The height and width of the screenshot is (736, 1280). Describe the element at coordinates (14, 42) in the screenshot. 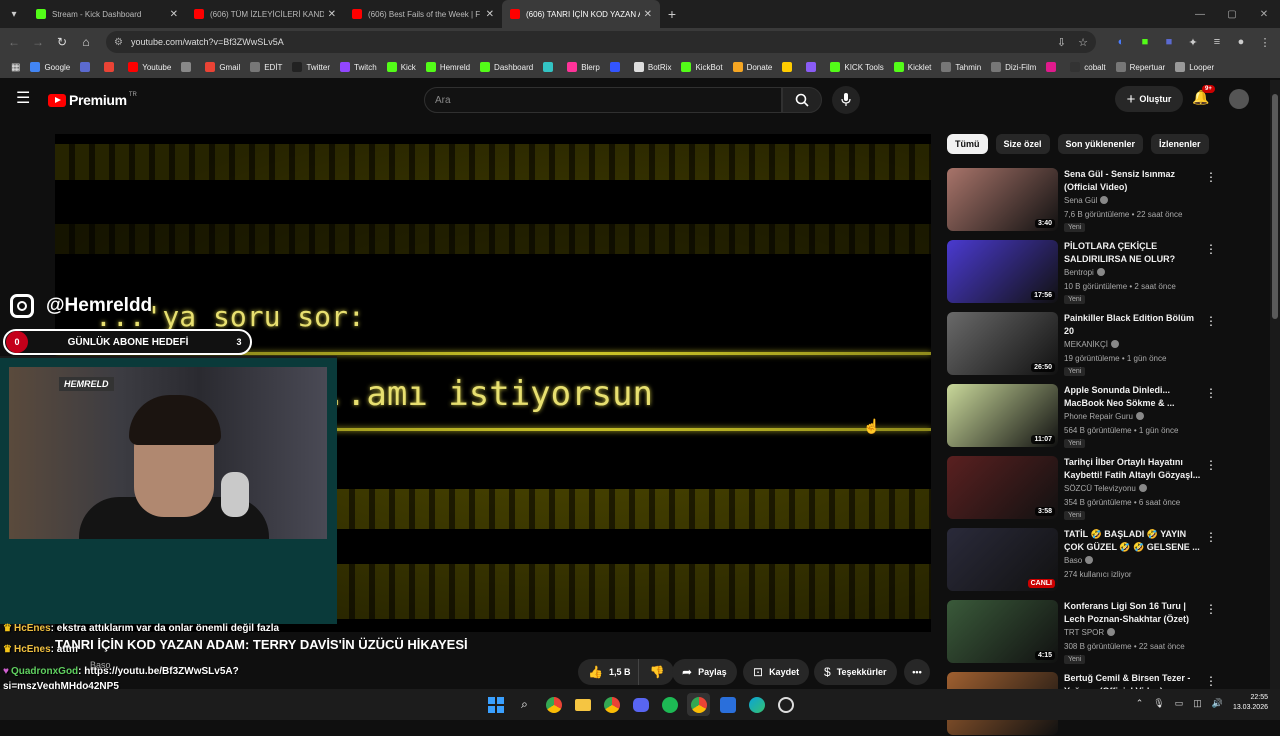

I see `back-button: ←` at that location.